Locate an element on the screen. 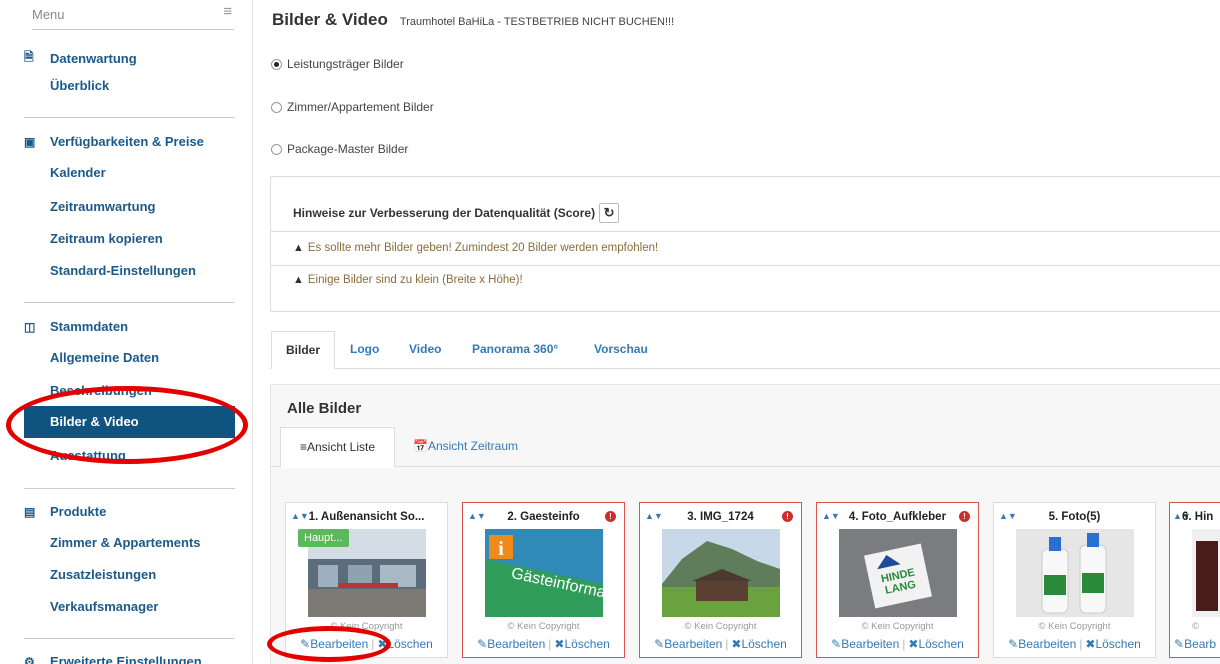 The image size is (1220, 664). image-card: ▲▼ 6. Hin © ✎Bearb is located at coordinates (1194, 580).